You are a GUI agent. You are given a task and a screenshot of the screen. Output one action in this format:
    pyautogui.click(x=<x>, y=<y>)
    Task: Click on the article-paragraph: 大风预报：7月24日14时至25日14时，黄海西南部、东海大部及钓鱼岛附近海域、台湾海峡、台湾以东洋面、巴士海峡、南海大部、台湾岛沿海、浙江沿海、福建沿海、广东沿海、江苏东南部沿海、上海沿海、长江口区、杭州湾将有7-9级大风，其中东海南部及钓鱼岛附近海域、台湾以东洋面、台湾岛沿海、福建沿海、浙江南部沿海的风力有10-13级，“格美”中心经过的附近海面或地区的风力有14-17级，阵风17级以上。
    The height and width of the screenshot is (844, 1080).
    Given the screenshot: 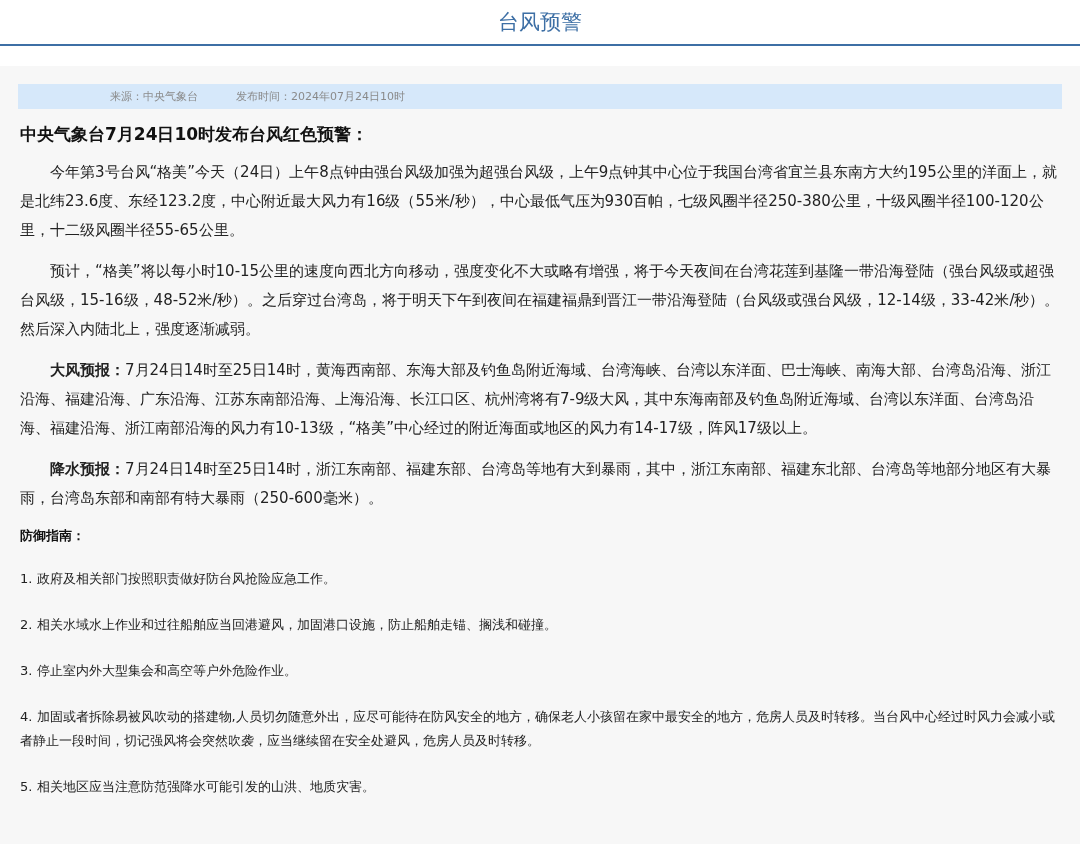 What is the action you would take?
    pyautogui.click(x=536, y=399)
    